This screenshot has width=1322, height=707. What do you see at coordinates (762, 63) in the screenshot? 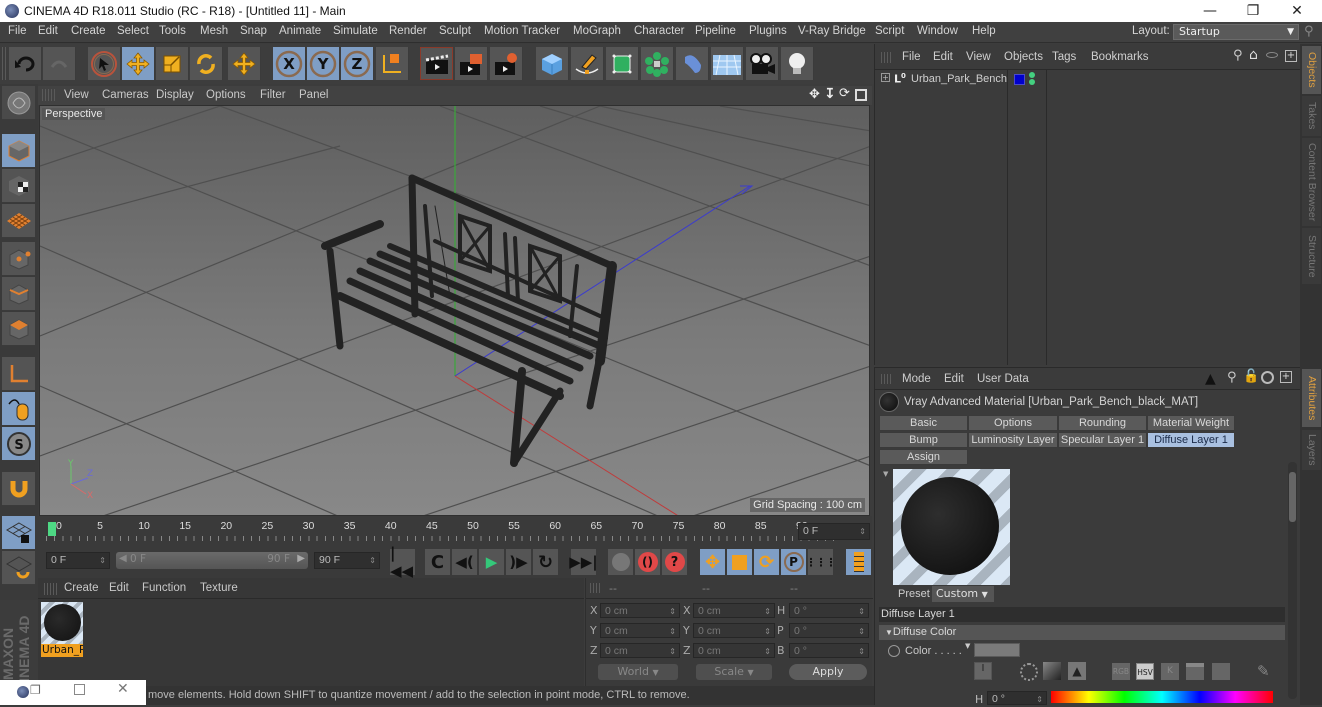
I see `camera-button` at bounding box center [762, 63].